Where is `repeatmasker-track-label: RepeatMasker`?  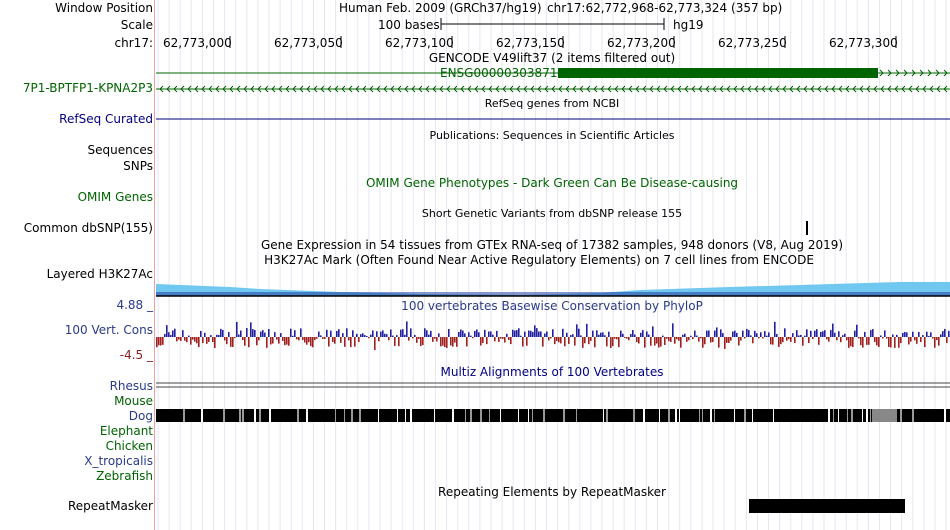 repeatmasker-track-label: RepeatMasker is located at coordinates (110, 506).